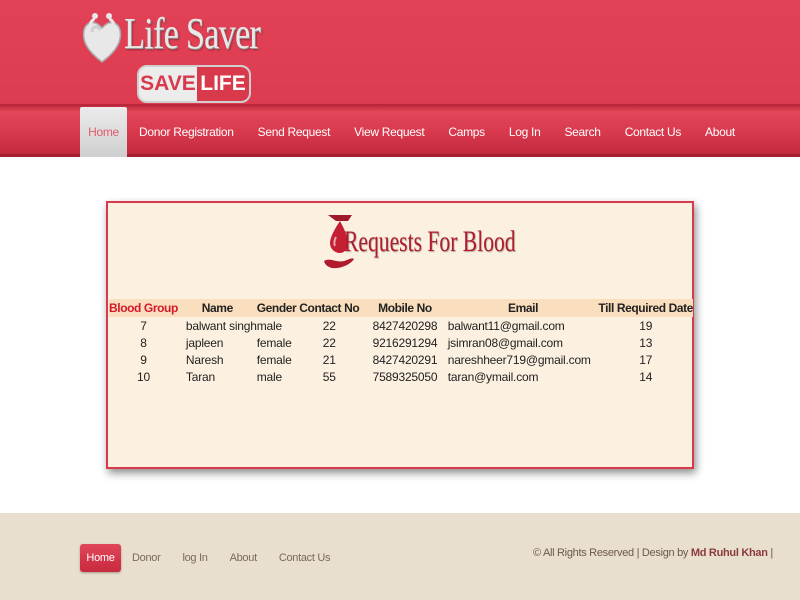 This screenshot has height=600, width=800. Describe the element at coordinates (143, 376) in the screenshot. I see `cell-blood-group: 10` at that location.